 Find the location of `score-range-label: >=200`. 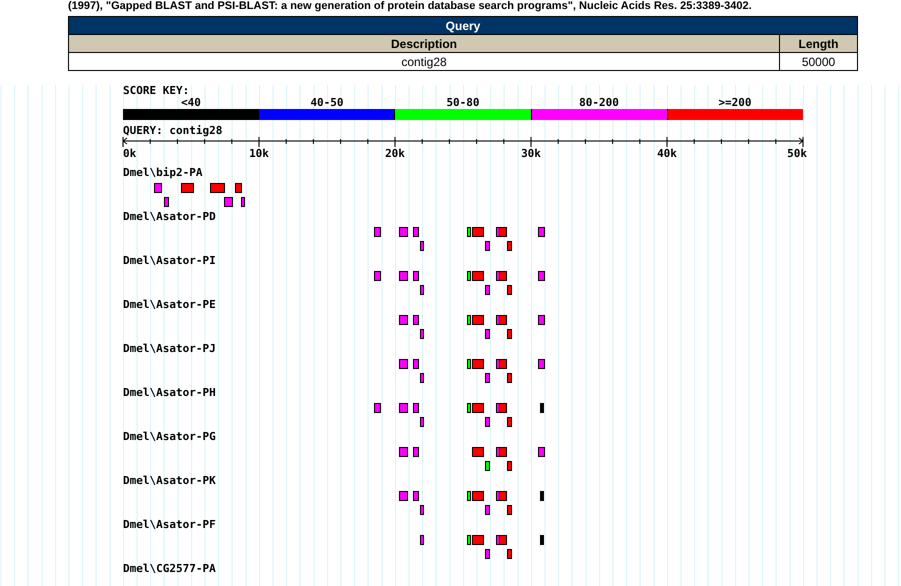

score-range-label: >=200 is located at coordinates (735, 103).